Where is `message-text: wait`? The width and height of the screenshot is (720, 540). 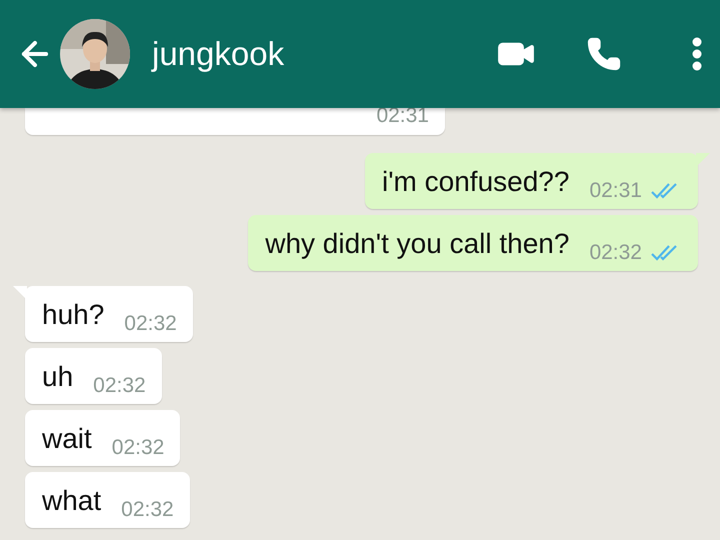
message-text: wait is located at coordinates (67, 439).